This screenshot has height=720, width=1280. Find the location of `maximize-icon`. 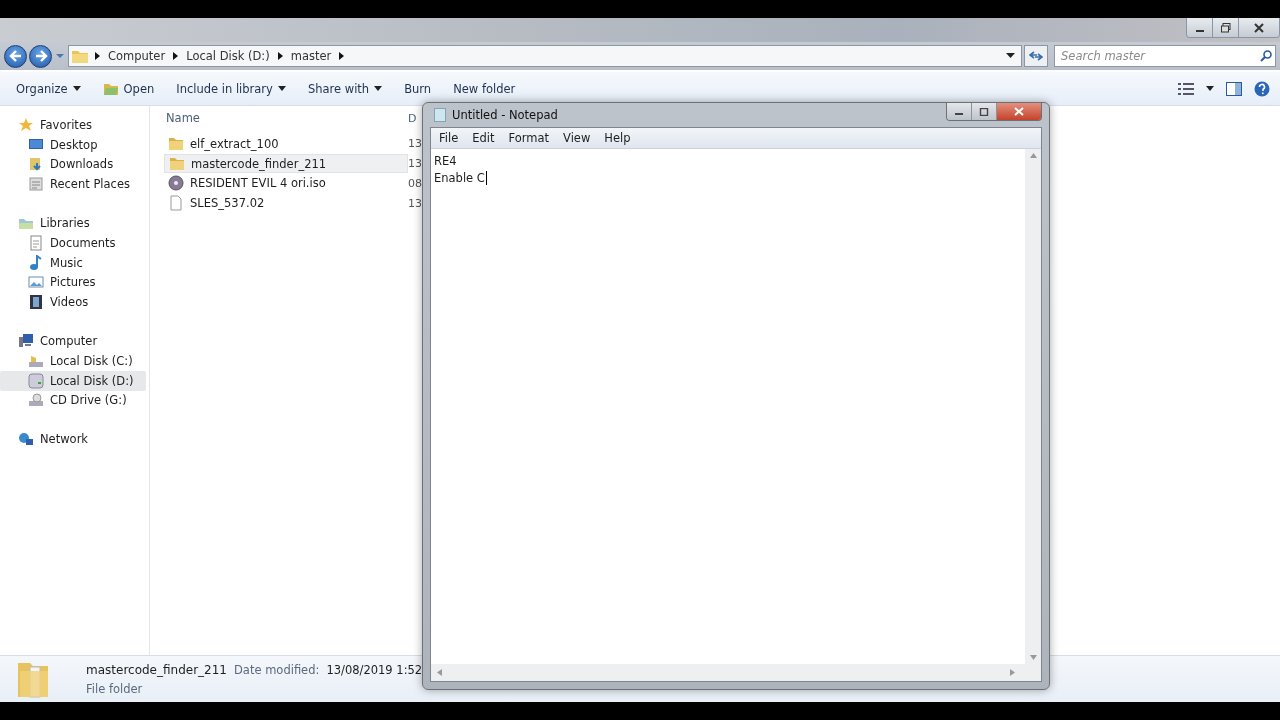

maximize-icon is located at coordinates (984, 111).